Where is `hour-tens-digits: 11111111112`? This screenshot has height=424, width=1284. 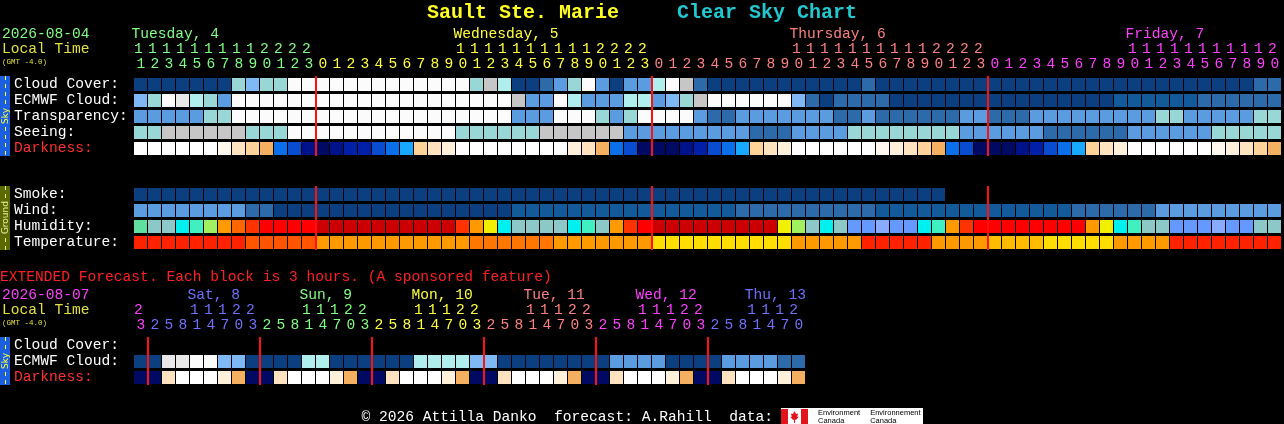 hour-tens-digits: 11111111112 is located at coordinates (1204, 49).